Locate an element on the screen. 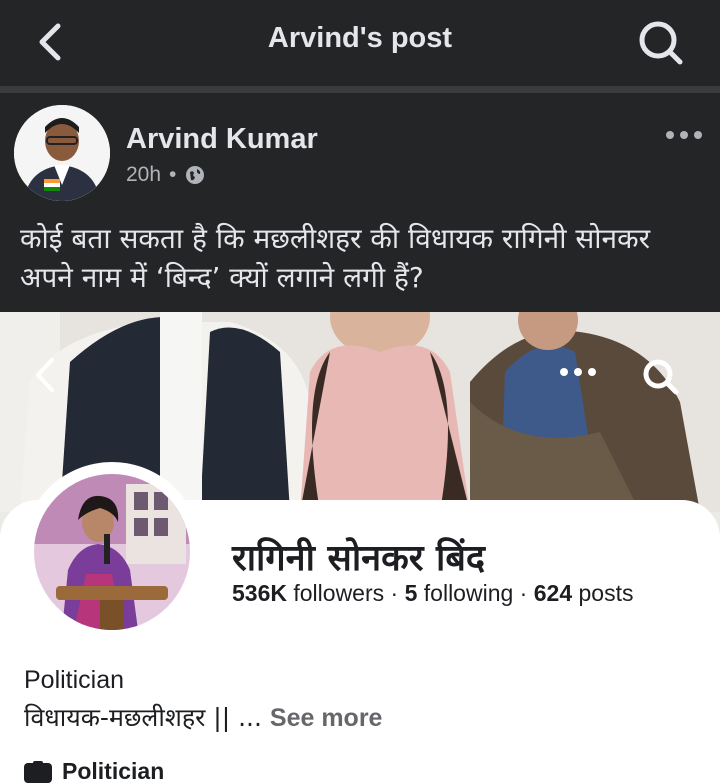 The image size is (720, 784). top-bar: Arvind's post is located at coordinates (360, 43).